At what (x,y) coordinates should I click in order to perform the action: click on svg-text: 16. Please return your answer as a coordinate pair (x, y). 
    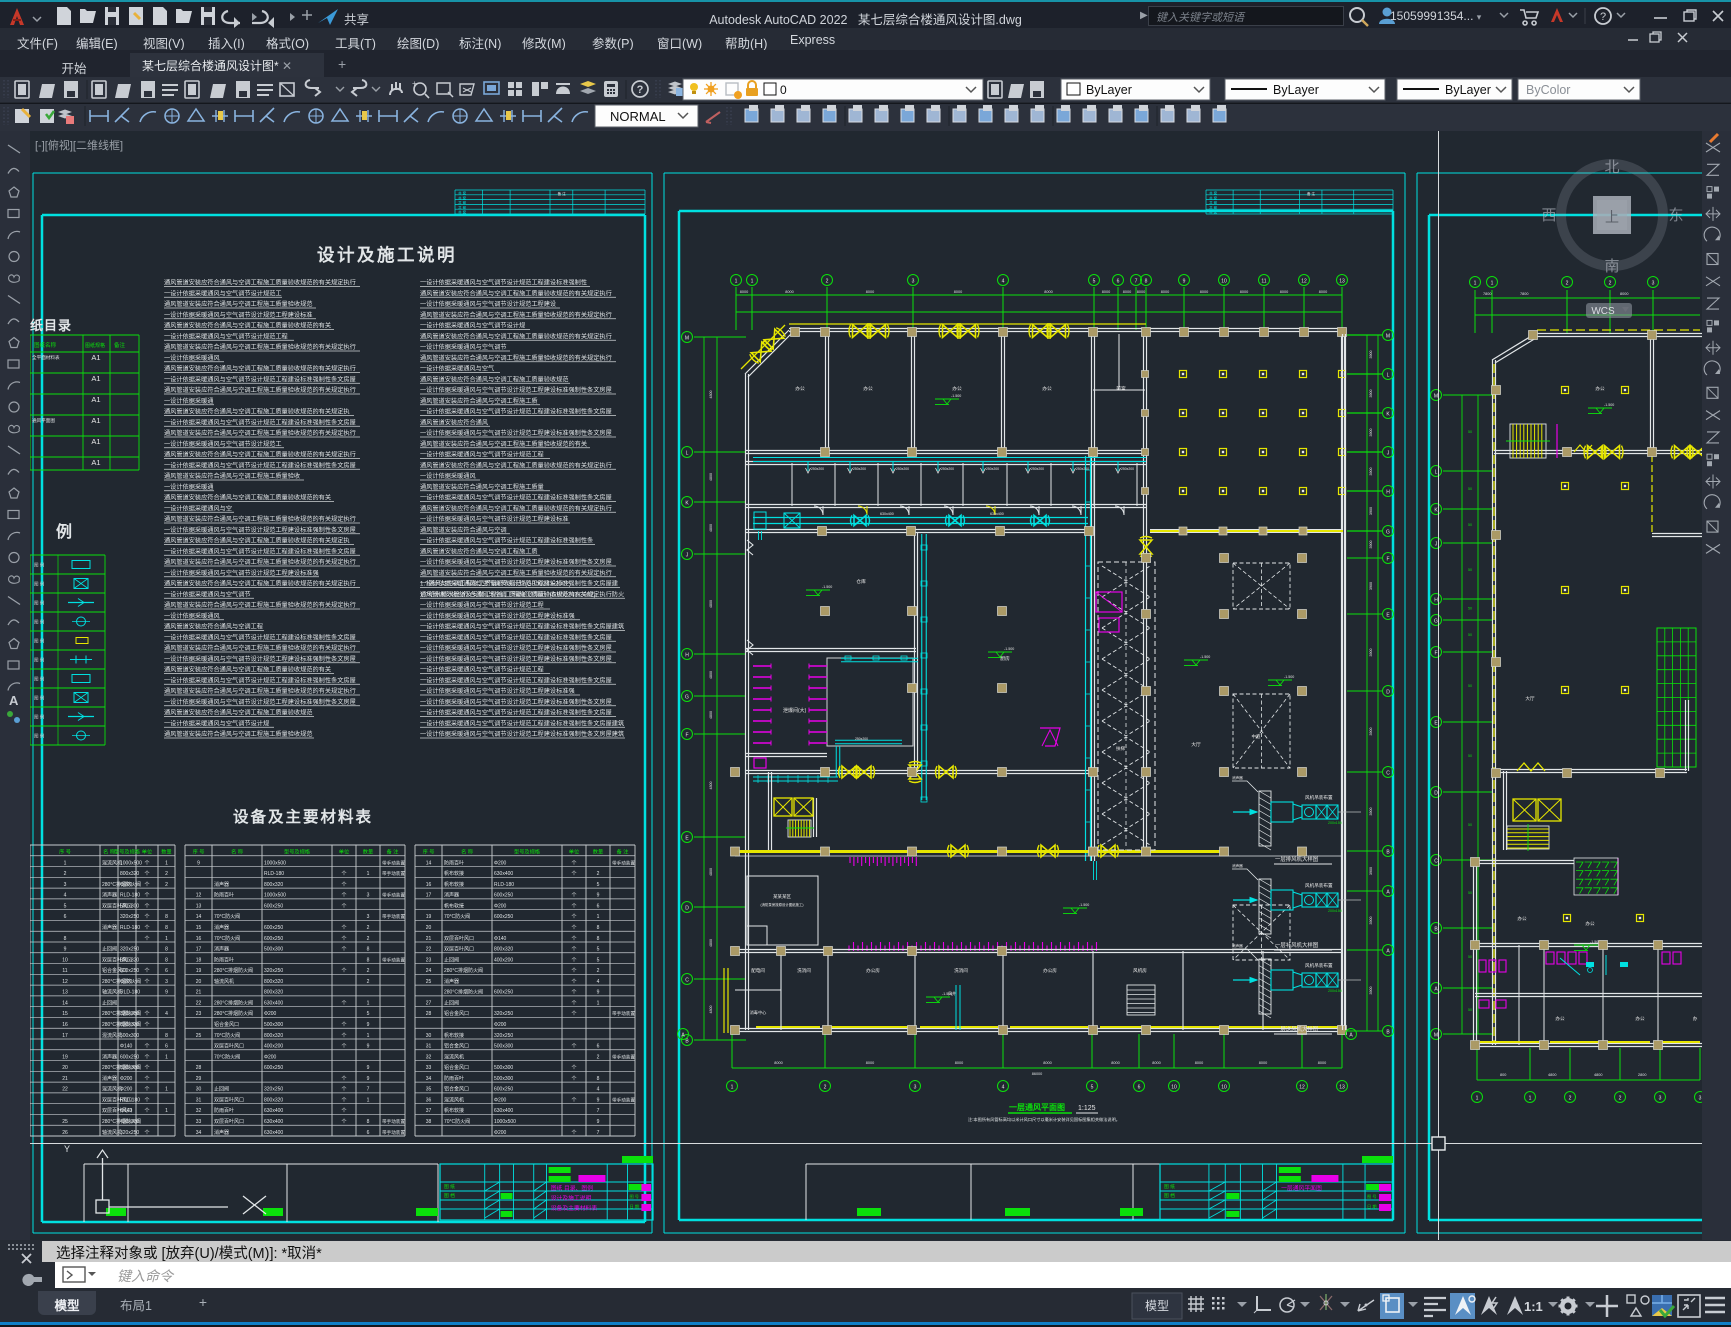
    Looking at the image, I should click on (429, 885).